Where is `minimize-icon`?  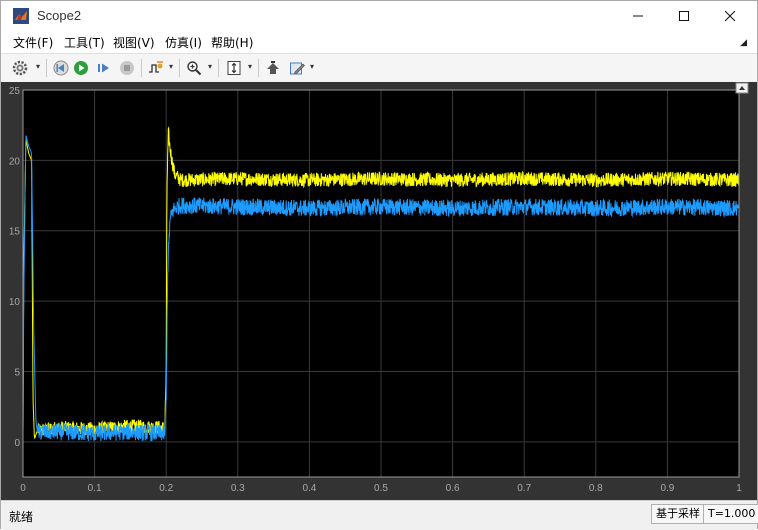
minimize-icon is located at coordinates (638, 16).